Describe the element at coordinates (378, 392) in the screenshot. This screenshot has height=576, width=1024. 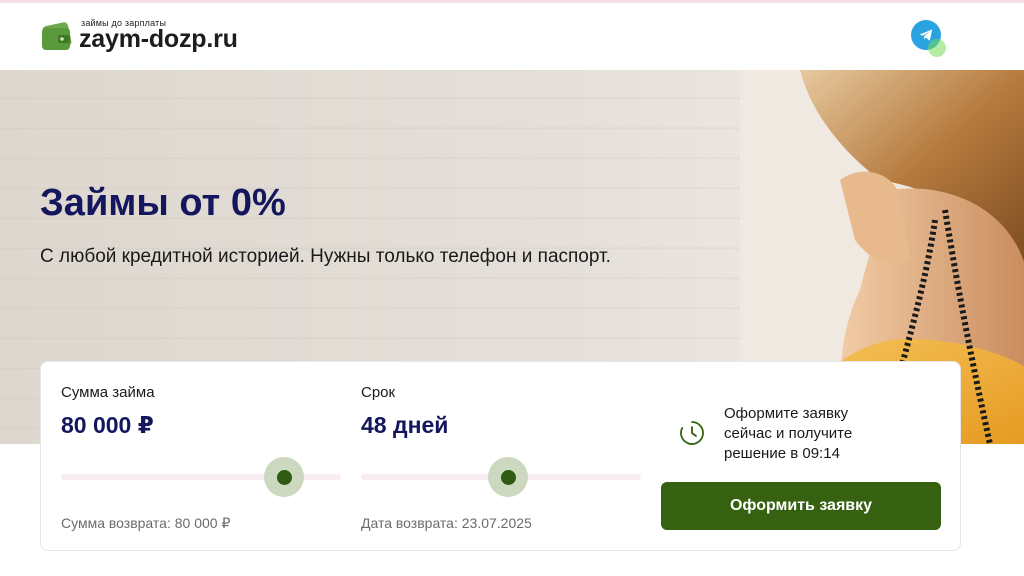
I see `term-label: Срок` at that location.